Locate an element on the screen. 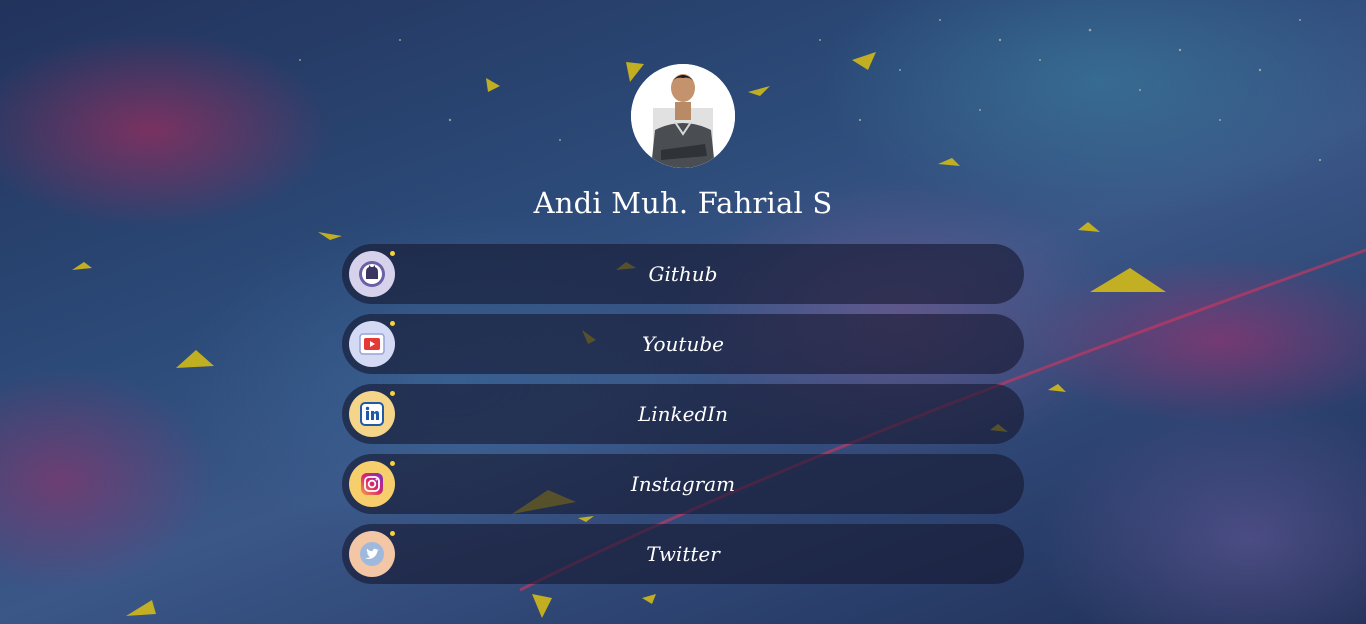 Image resolution: width=1366 pixels, height=624 pixels. linkedin-icon-badge is located at coordinates (372, 414).